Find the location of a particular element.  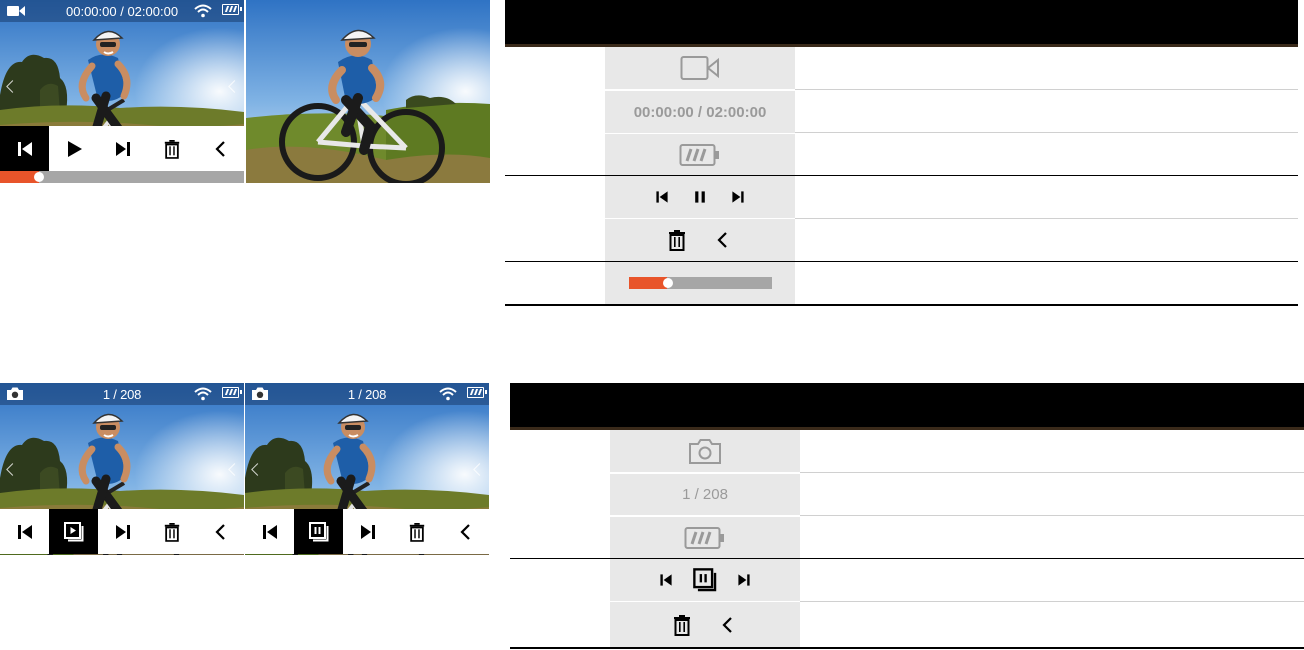

photo-playback-screen: 1 / 208 is located at coordinates (122, 469).